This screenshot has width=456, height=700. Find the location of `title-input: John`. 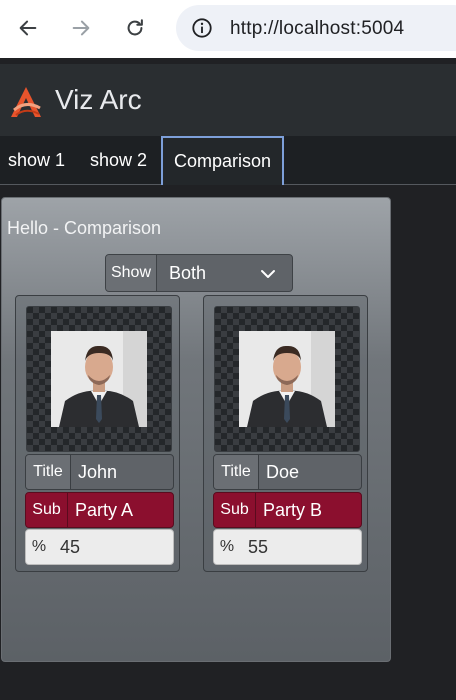

title-input: John is located at coordinates (122, 472).